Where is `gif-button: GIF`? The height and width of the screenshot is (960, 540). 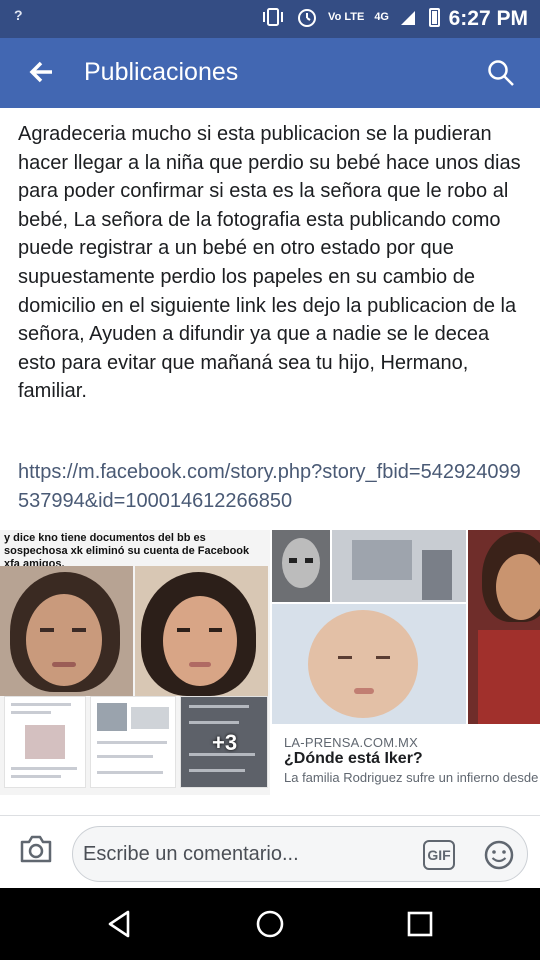 gif-button: GIF is located at coordinates (439, 855).